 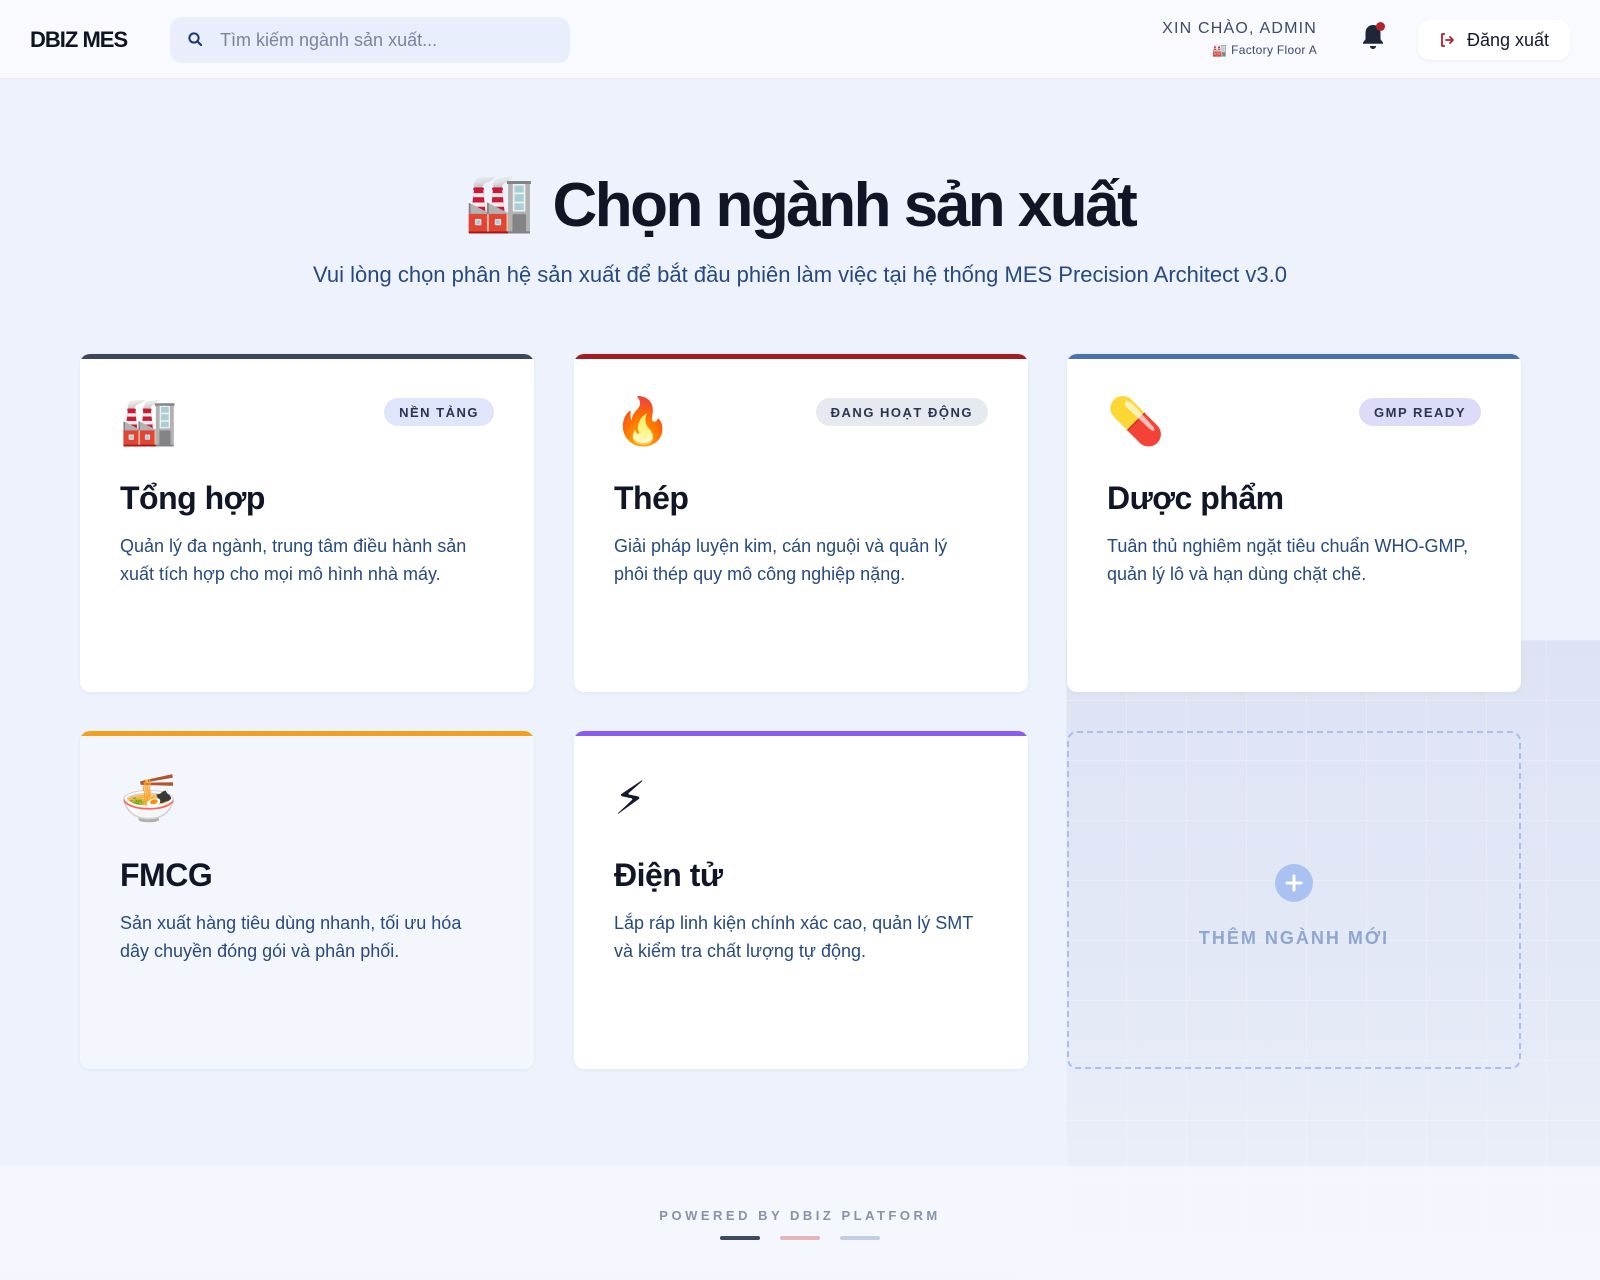 What do you see at coordinates (149, 798) in the screenshot?
I see `noodle-bowl-icon: 🍜` at bounding box center [149, 798].